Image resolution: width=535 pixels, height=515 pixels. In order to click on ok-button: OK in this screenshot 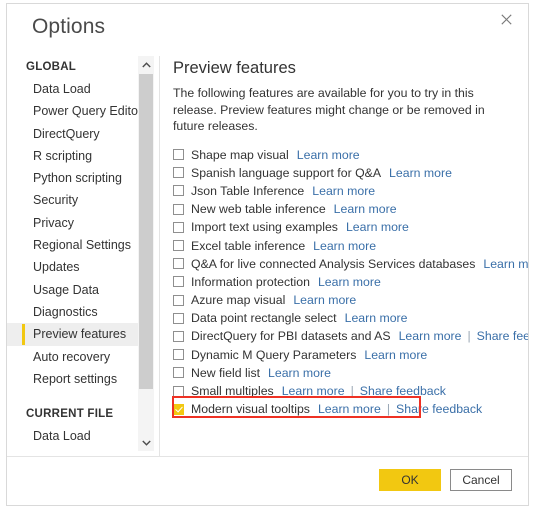, I will do `click(410, 480)`.